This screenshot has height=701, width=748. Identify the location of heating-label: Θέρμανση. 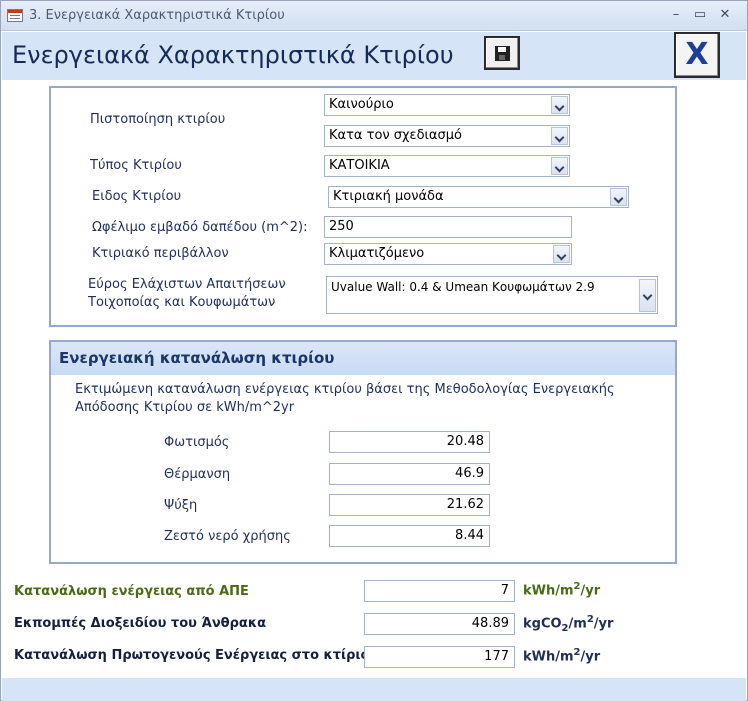
(197, 474).